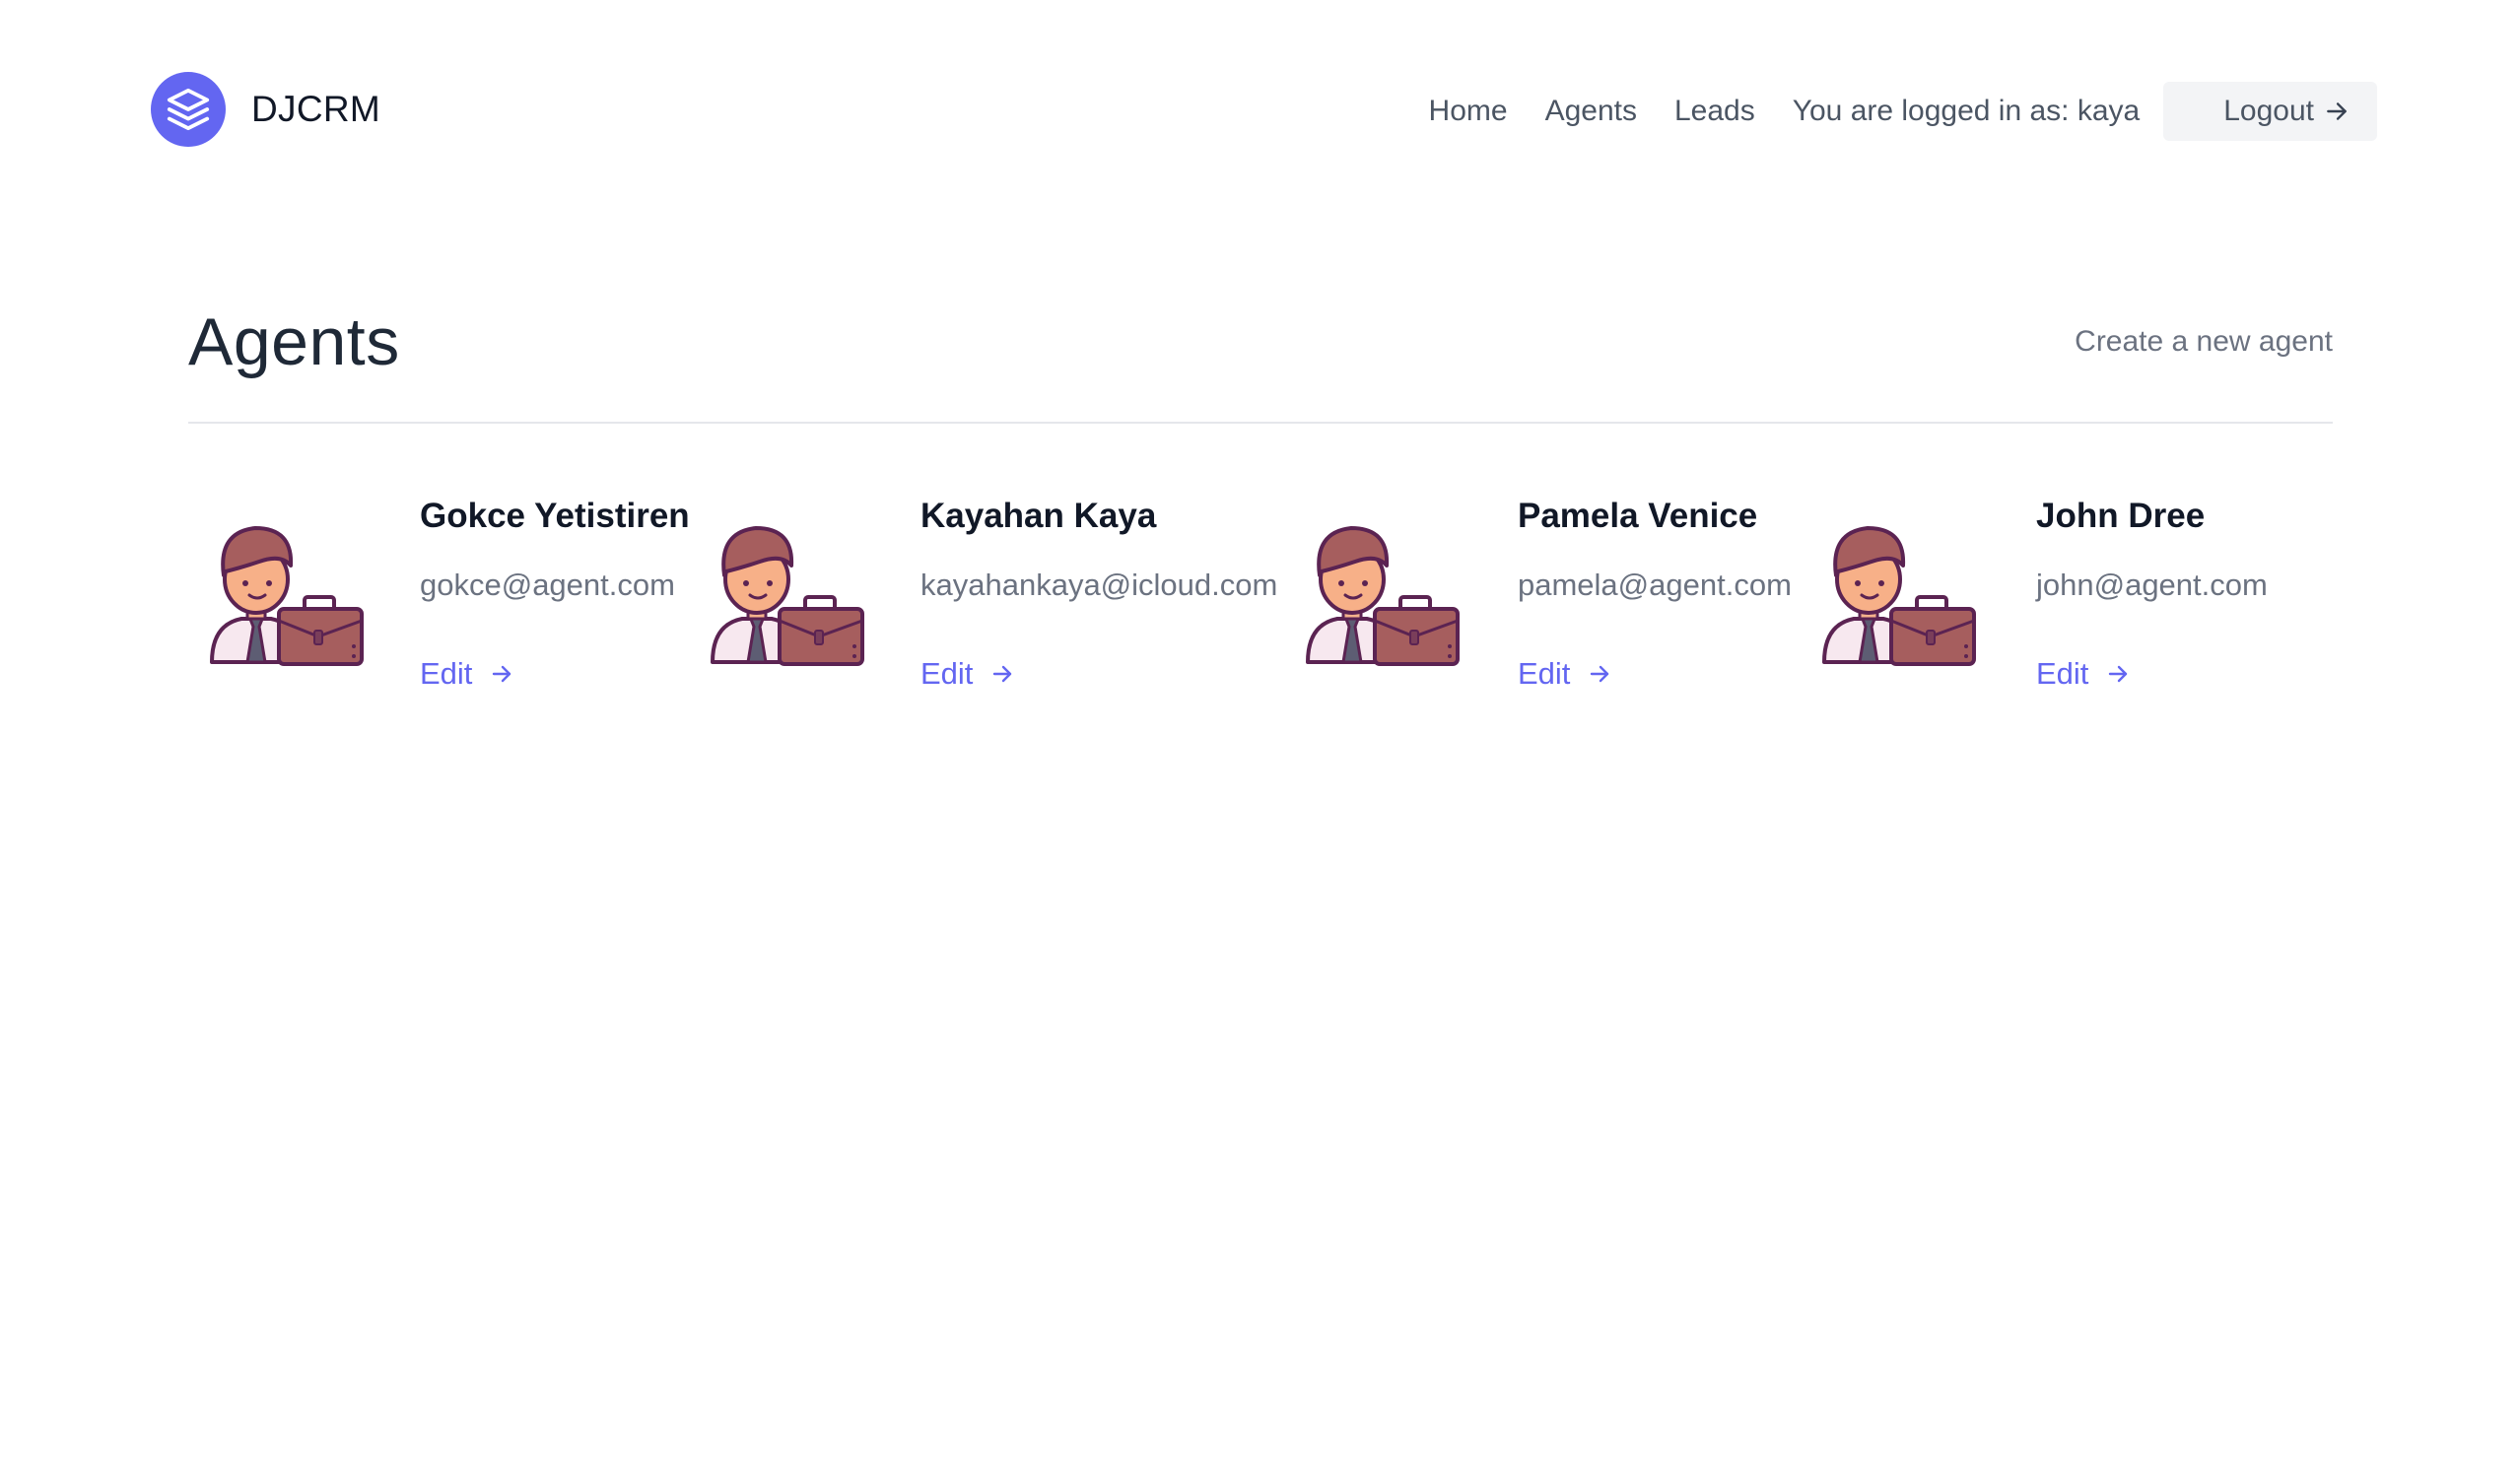 The width and height of the screenshot is (2520, 1470). I want to click on agent-email: pamela@agent.com, so click(1655, 585).